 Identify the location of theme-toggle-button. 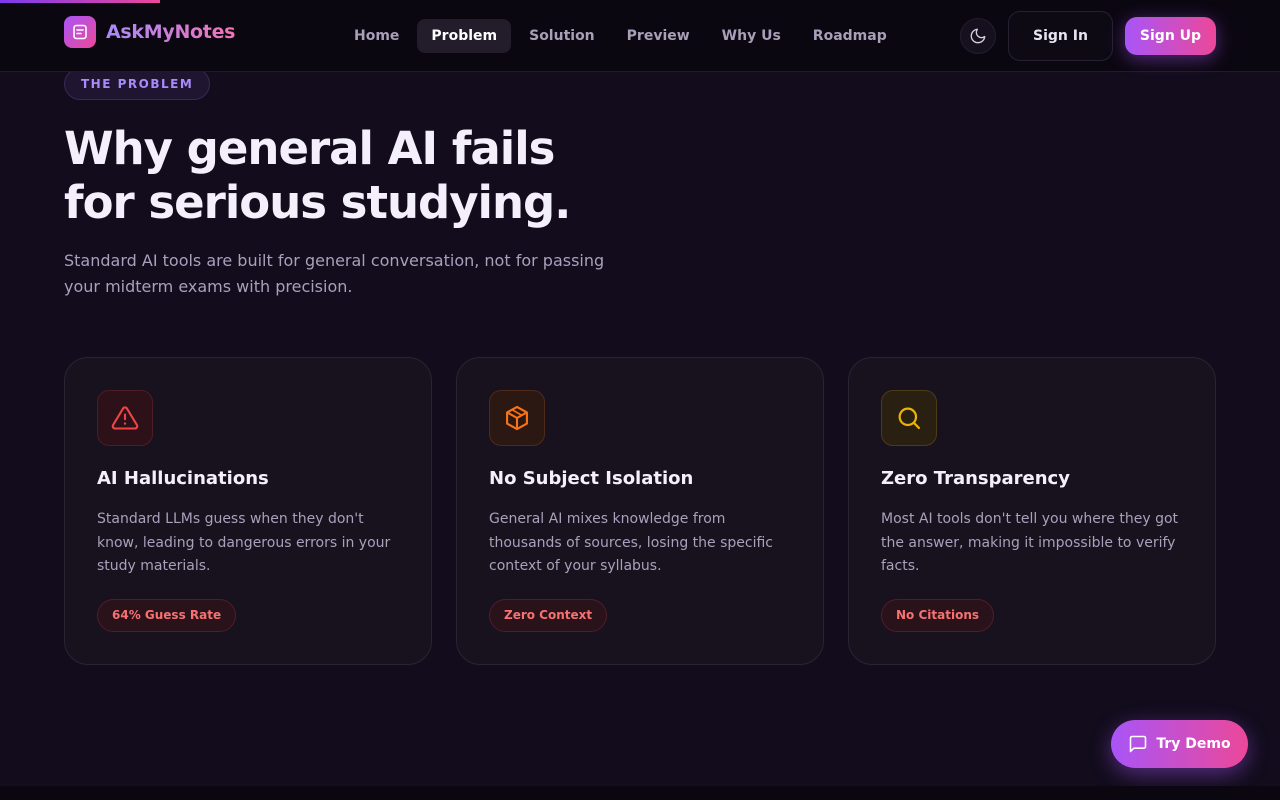
(978, 36).